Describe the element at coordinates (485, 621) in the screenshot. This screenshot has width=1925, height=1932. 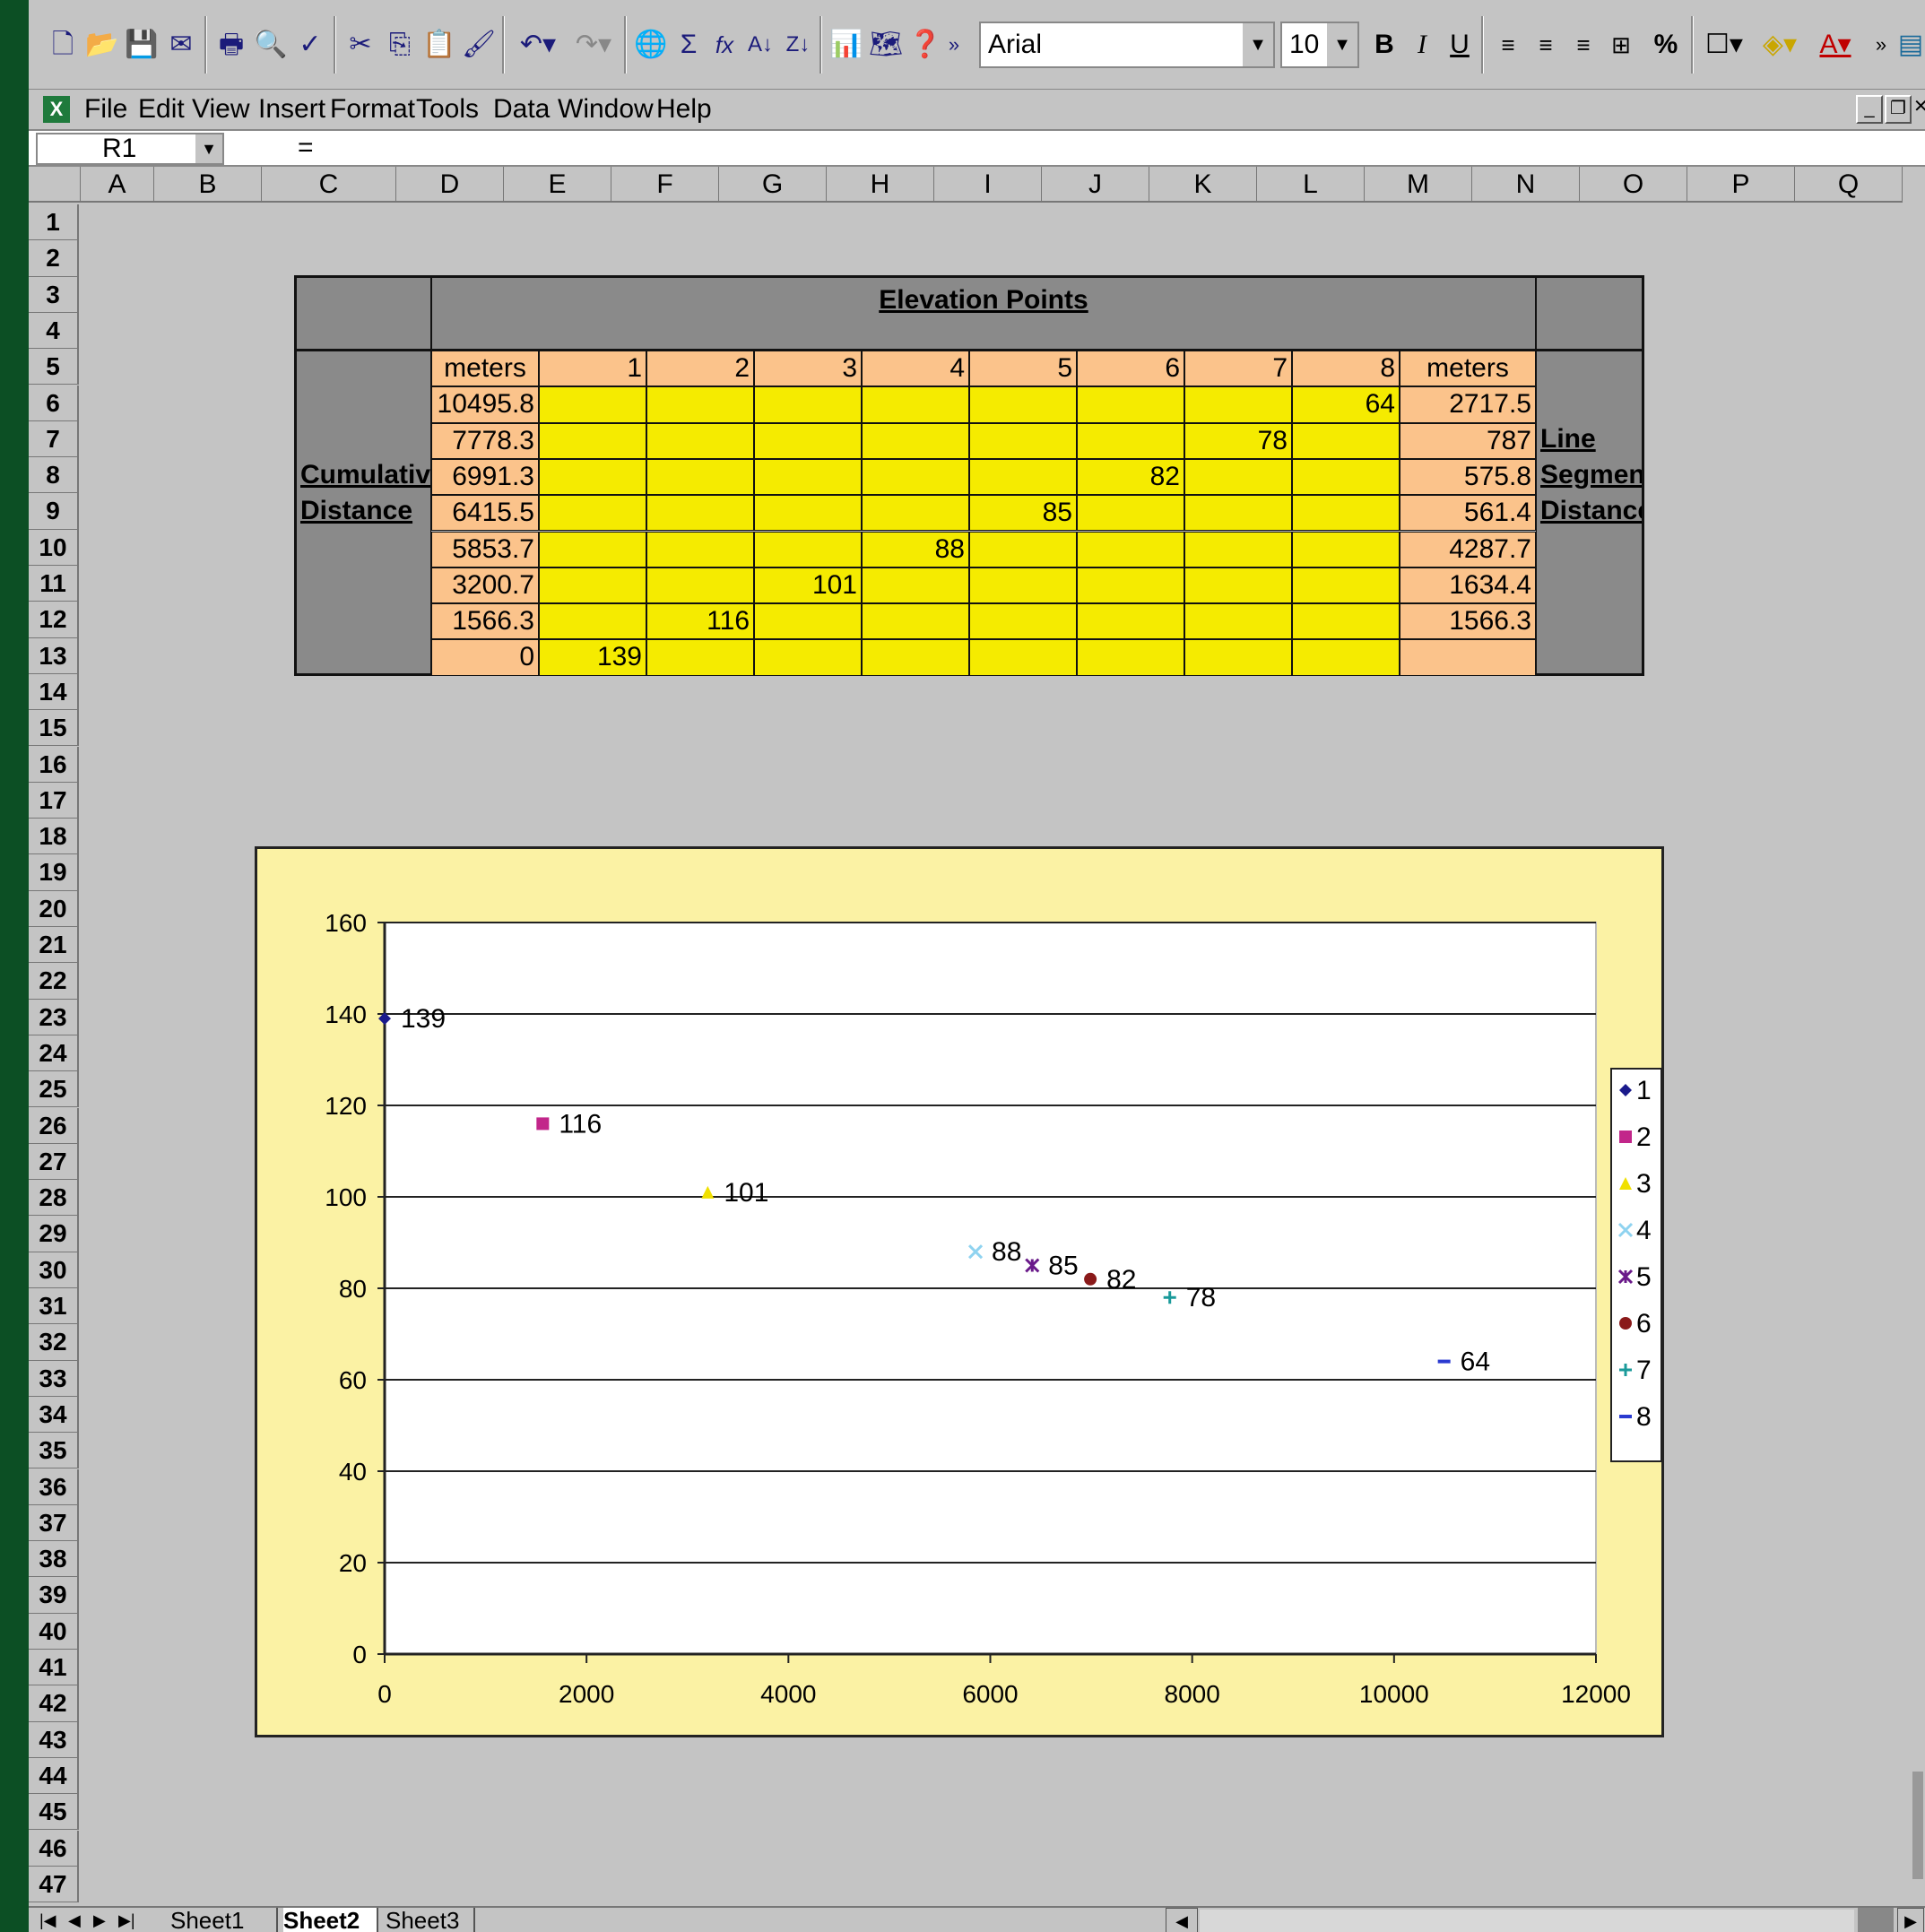
I see `cumulative-distance-cell: 1566.3` at that location.